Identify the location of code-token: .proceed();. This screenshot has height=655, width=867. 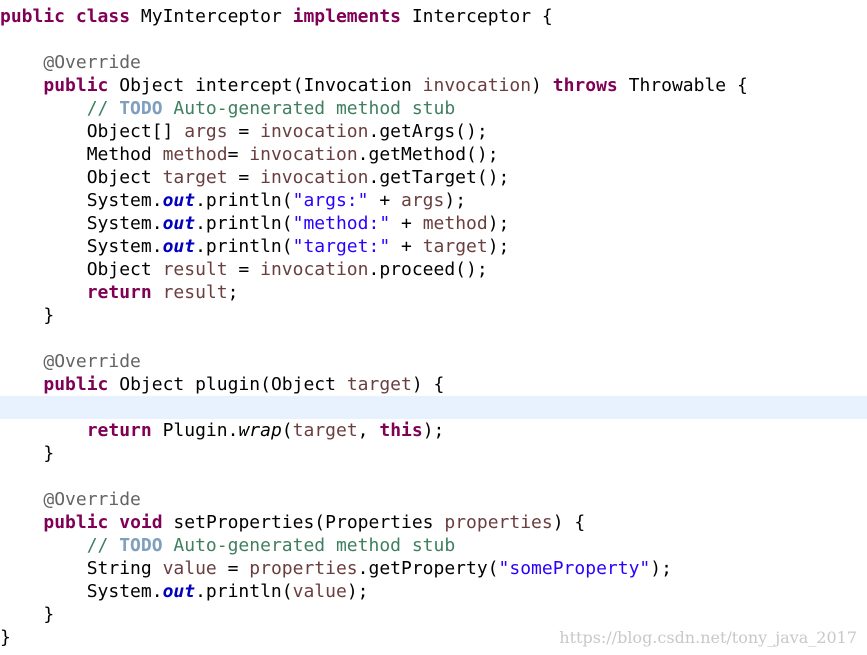
(428, 269).